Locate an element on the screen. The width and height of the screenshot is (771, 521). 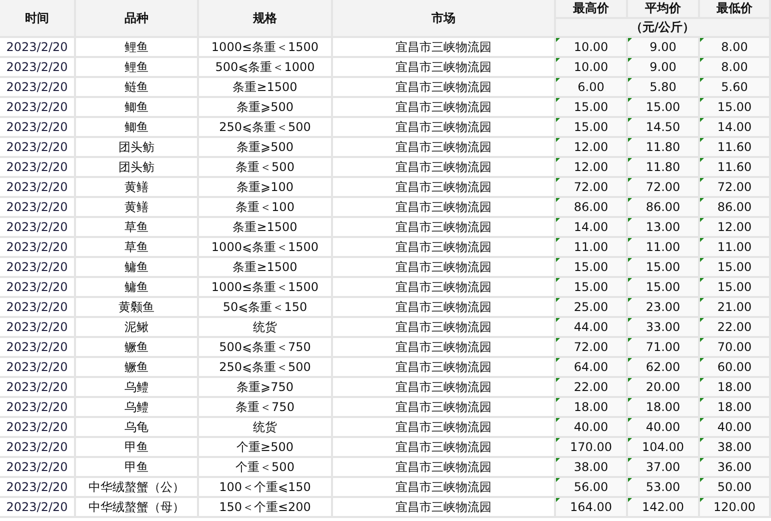
column-header: 规格 is located at coordinates (265, 18).